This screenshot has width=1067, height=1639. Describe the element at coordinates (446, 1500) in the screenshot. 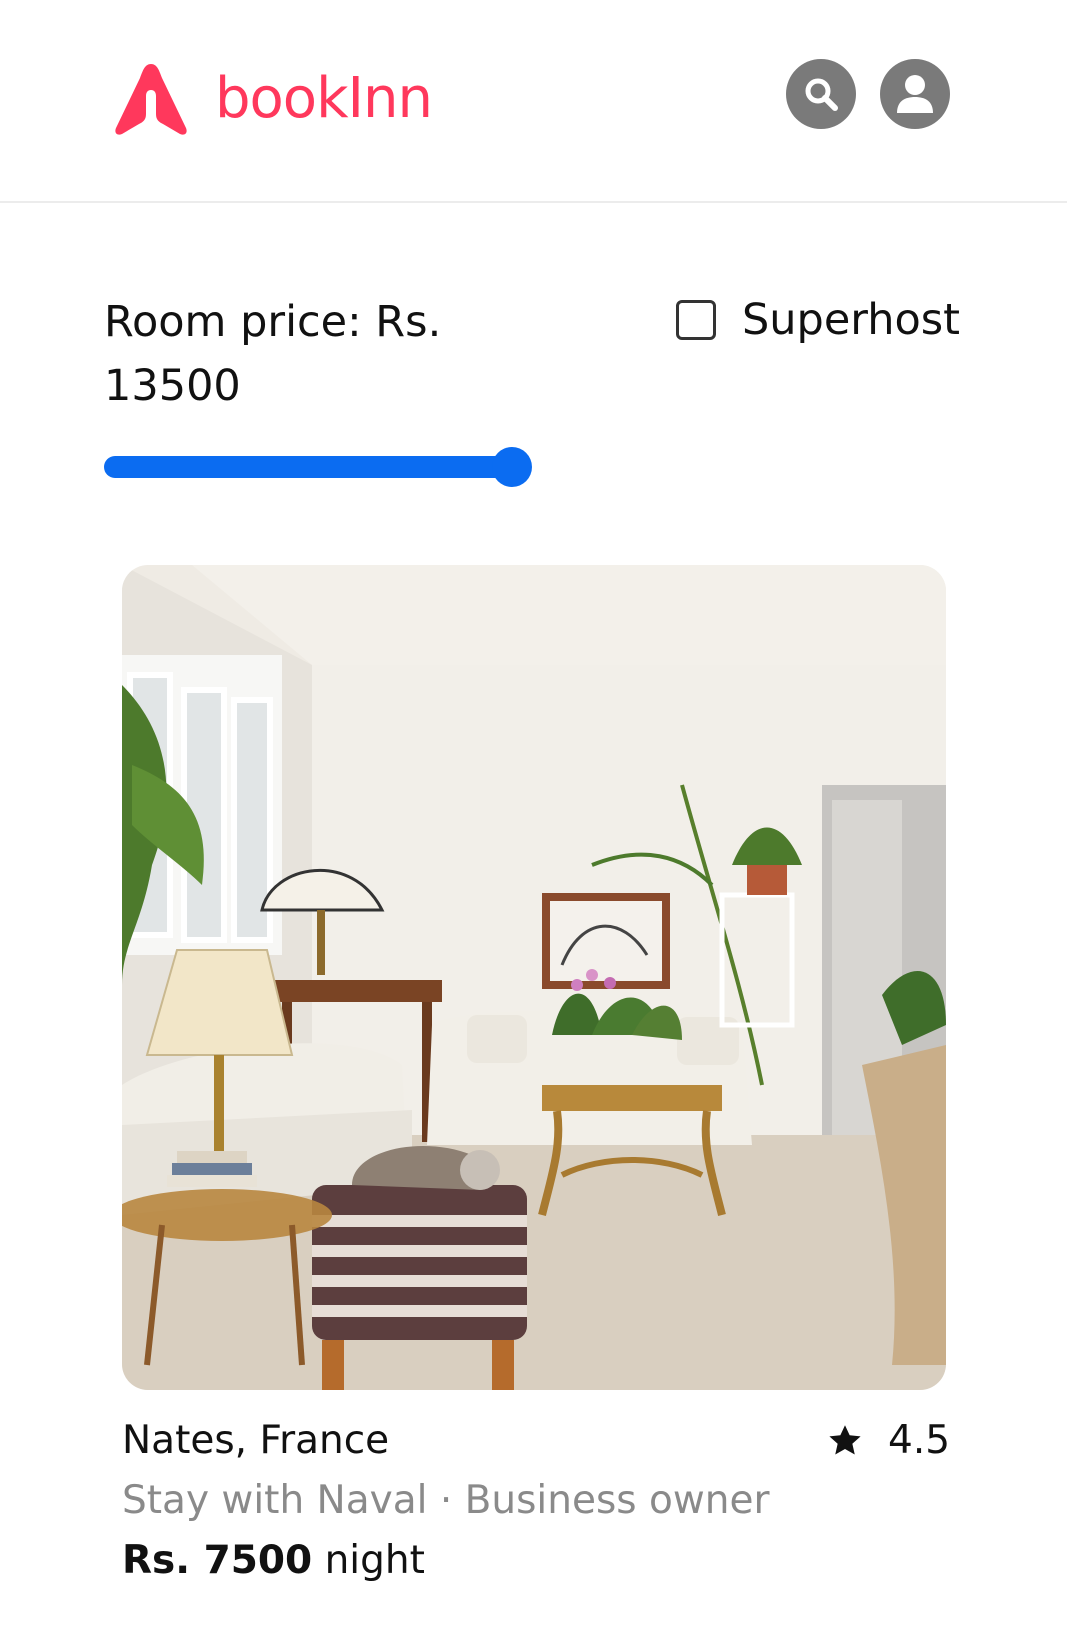

I see `host-info: Stay with Naval · Business owner` at that location.